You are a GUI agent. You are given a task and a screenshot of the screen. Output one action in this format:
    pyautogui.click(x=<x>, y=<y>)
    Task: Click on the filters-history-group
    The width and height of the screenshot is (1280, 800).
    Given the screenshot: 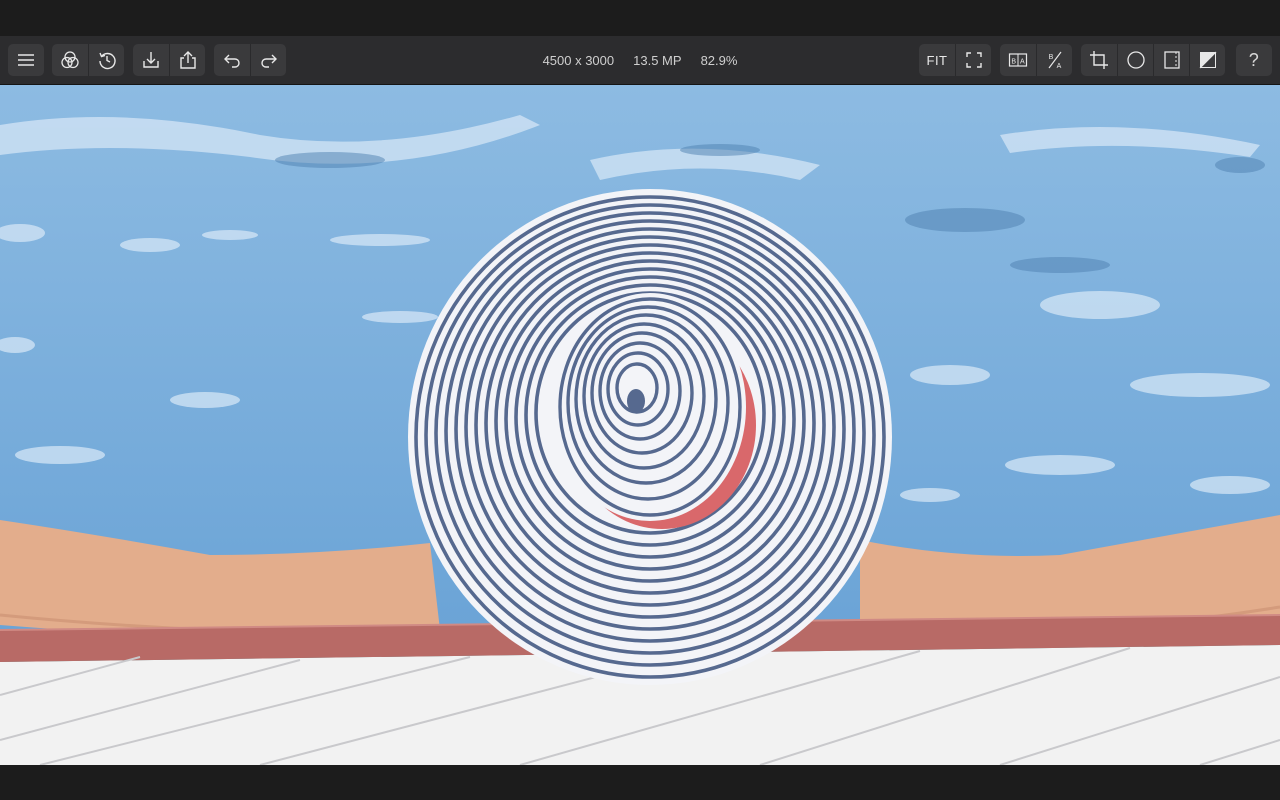 What is the action you would take?
    pyautogui.click(x=88, y=60)
    